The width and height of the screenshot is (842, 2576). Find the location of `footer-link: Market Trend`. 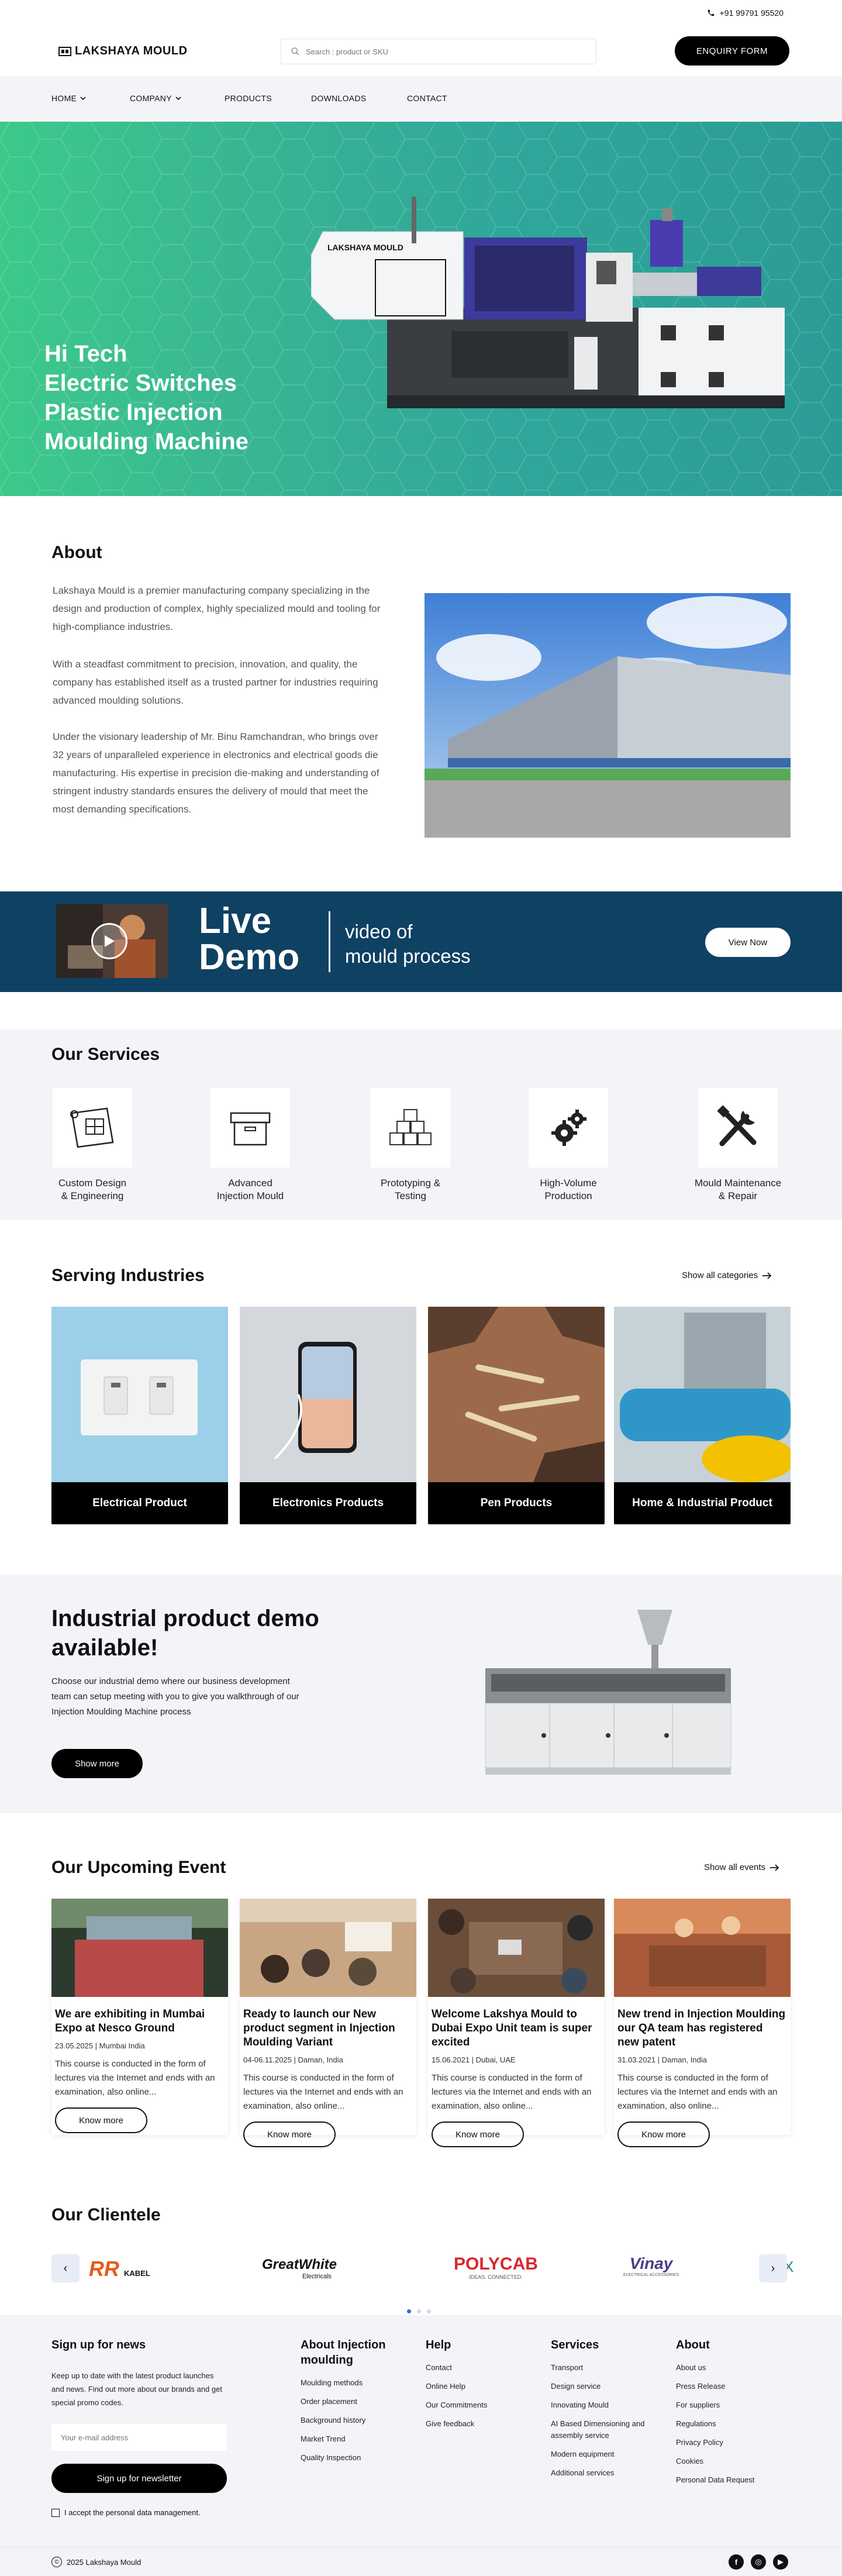

footer-link: Market Trend is located at coordinates (353, 2439).